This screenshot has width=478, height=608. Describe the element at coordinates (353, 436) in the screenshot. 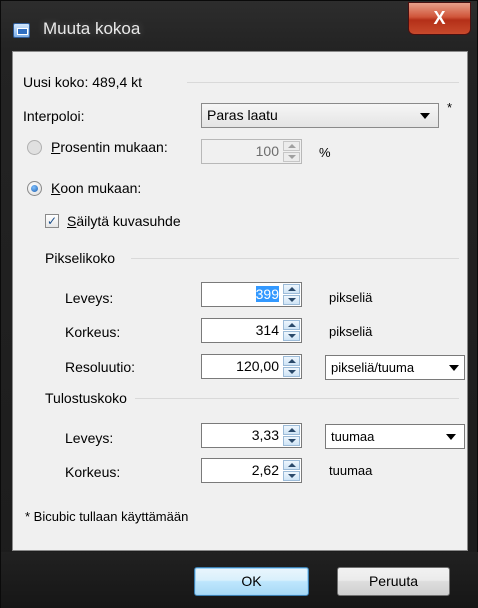

I see `print-unit-value: tuumaa` at that location.